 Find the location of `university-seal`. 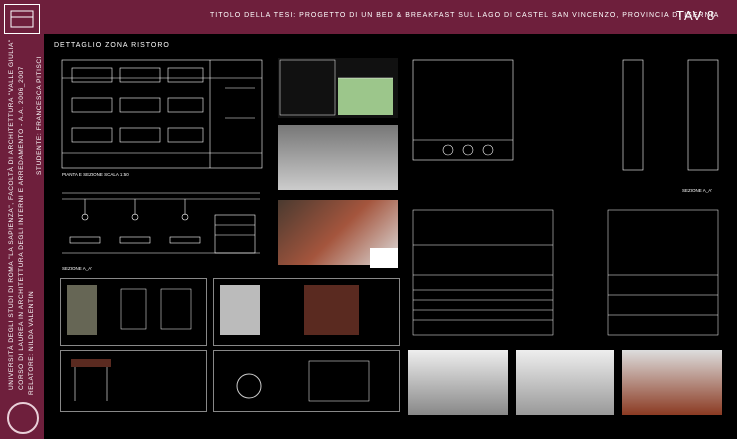

university-seal is located at coordinates (23, 418).